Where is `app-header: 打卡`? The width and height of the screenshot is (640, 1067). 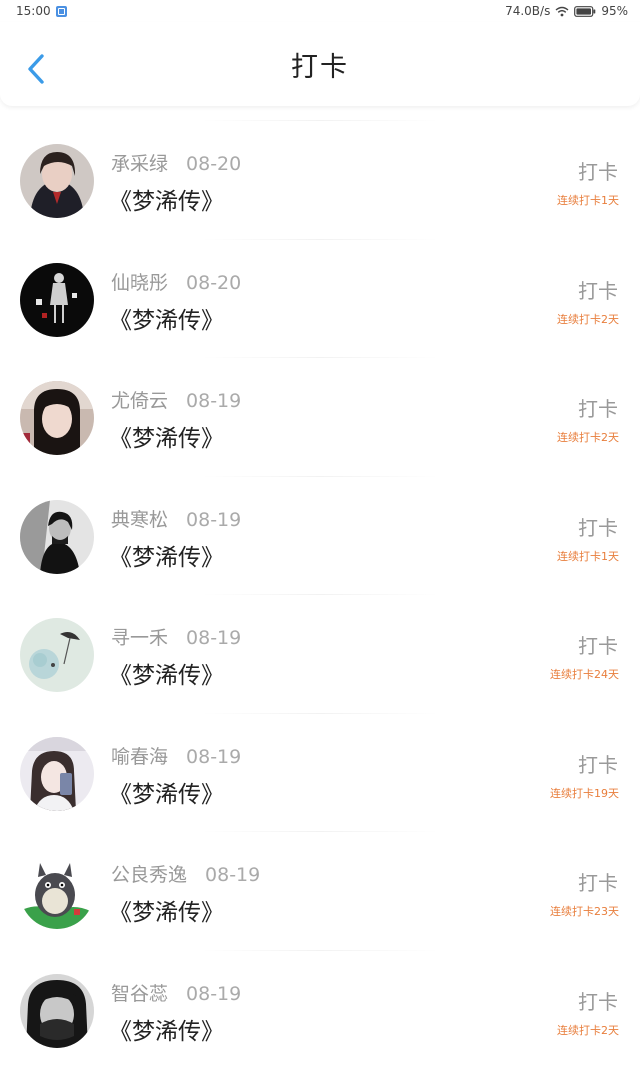
app-header: 打卡 is located at coordinates (320, 64).